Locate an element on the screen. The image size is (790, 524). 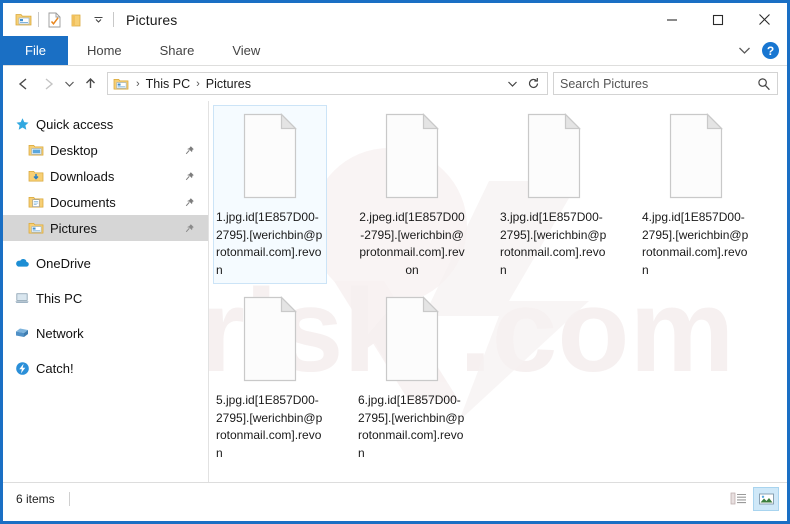
caption-buttons is located at coordinates (718, 19).